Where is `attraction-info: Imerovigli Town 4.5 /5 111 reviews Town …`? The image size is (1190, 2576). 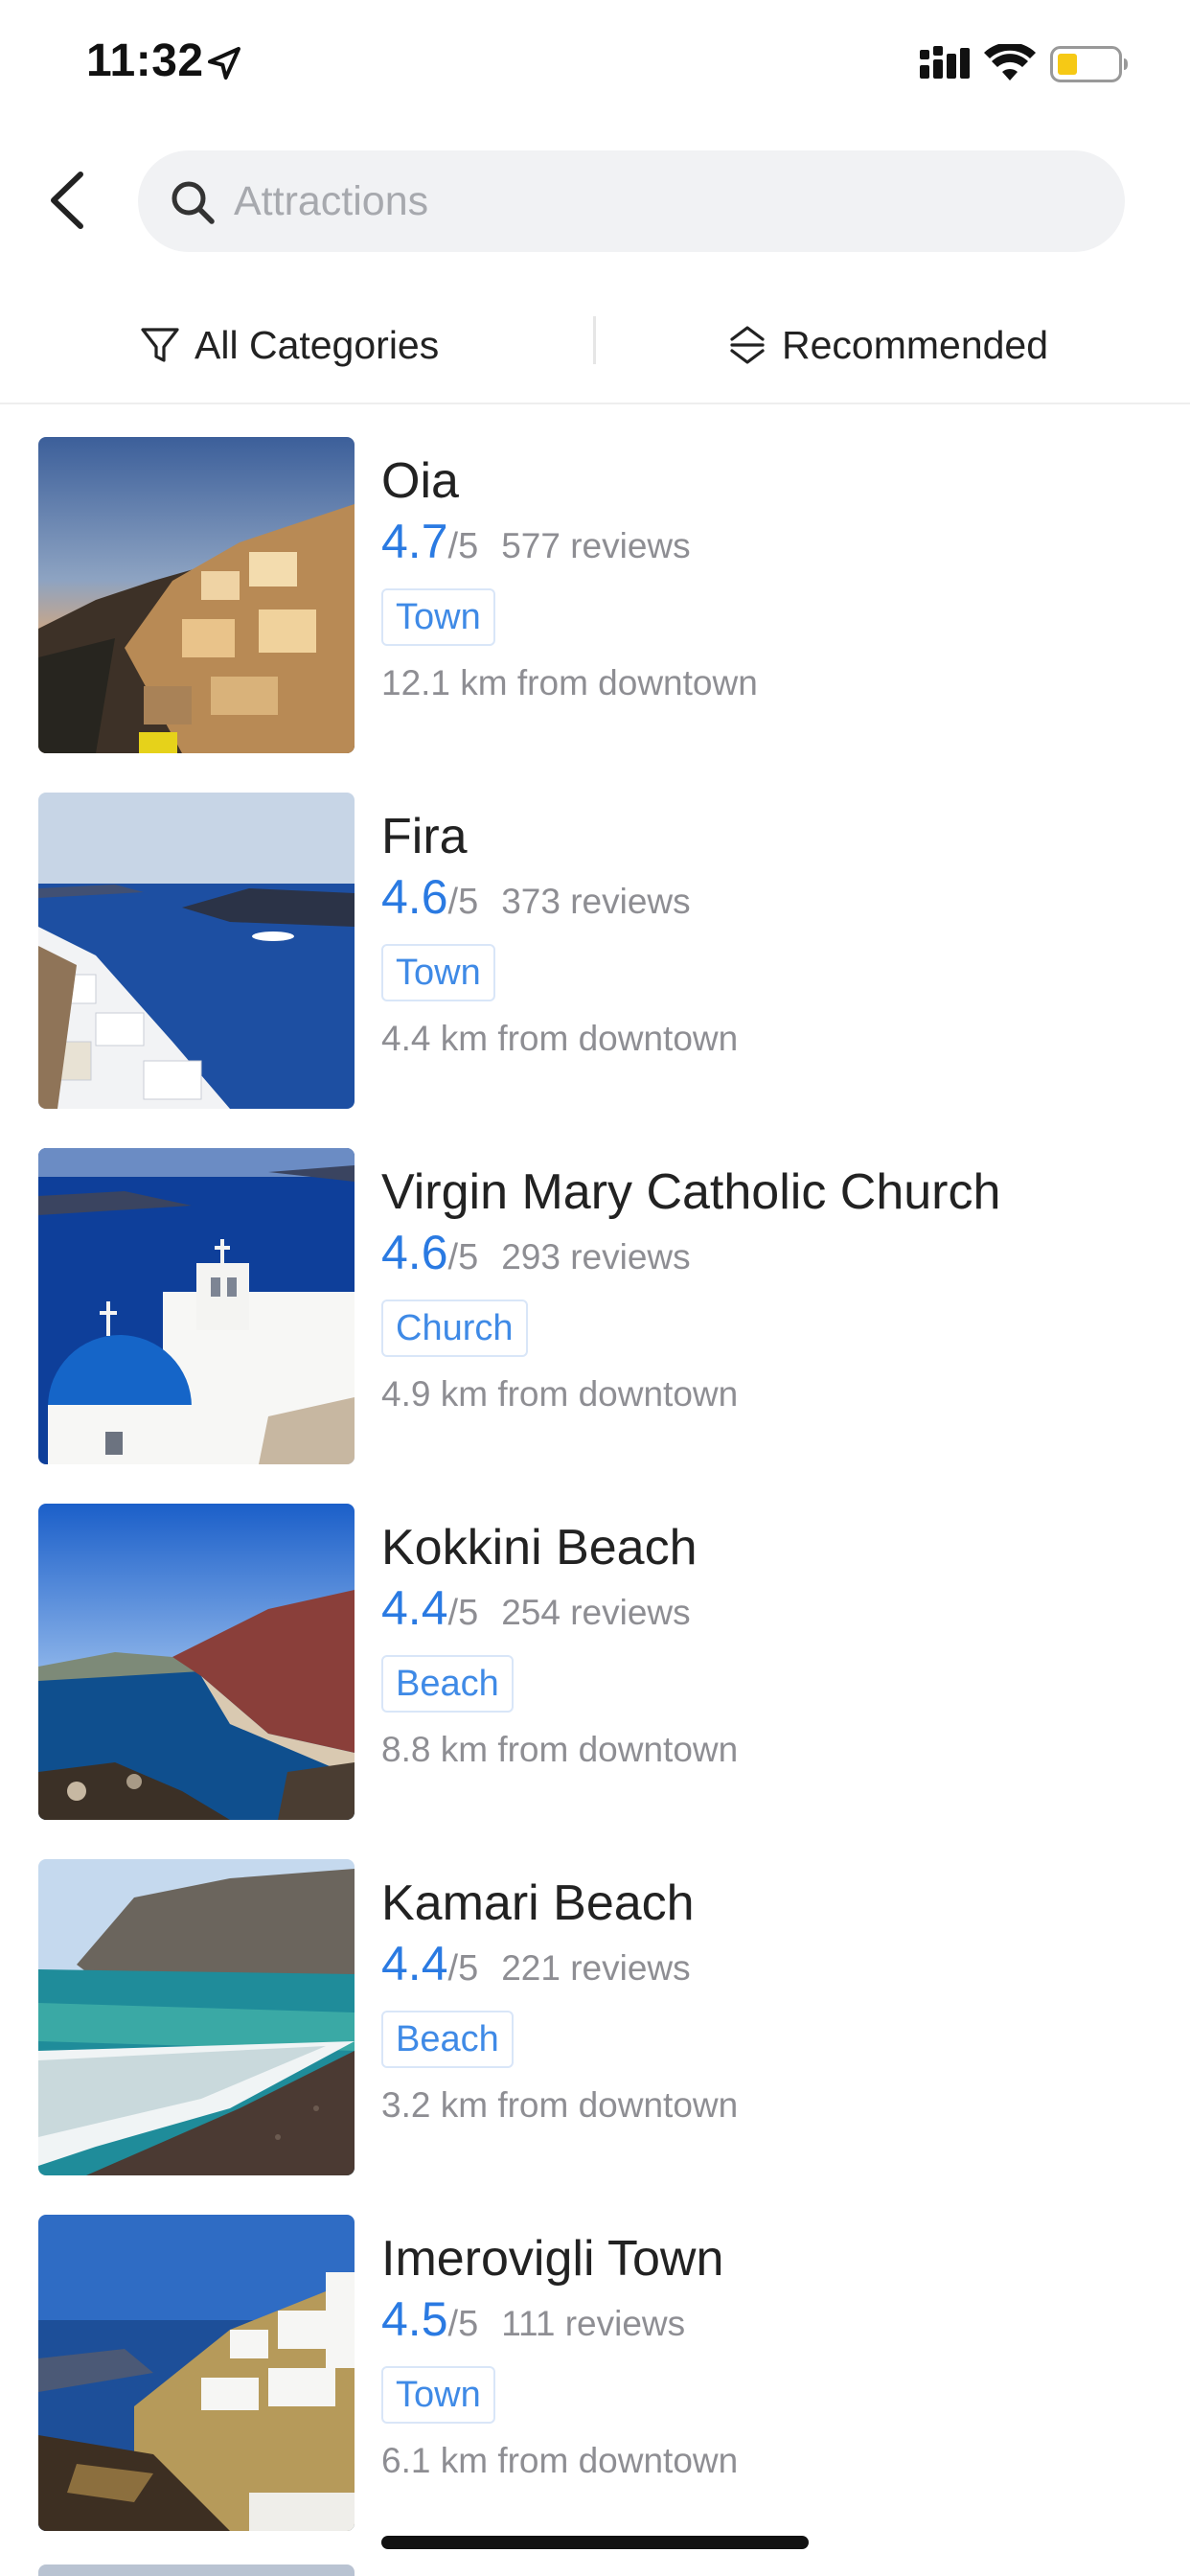
attraction-info: Imerovigli Town 4.5 /5 111 reviews Town … is located at coordinates (774, 2354).